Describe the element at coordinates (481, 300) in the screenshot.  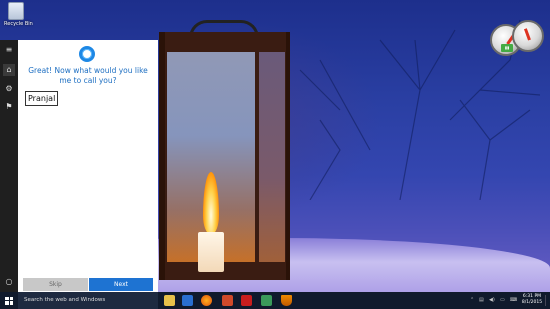
I see `network-icon: ▤` at that location.